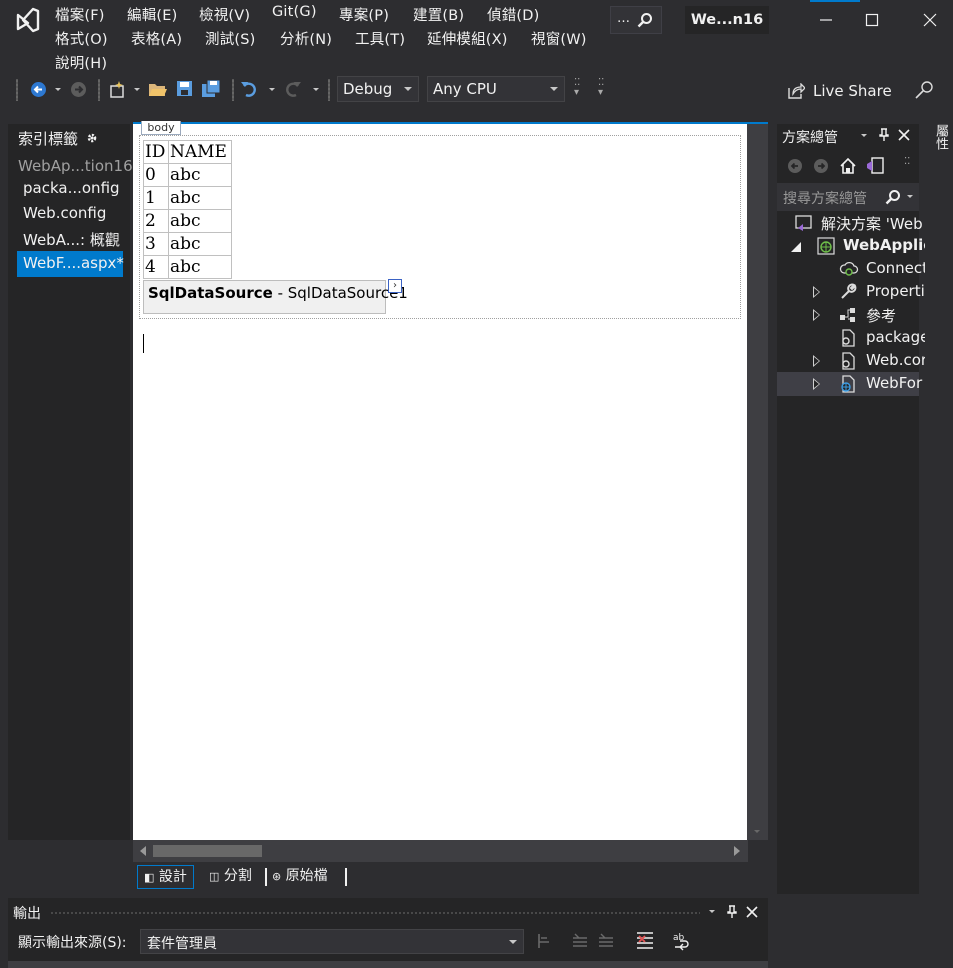 The image size is (953, 968). Describe the element at coordinates (910, 196) in the screenshot. I see `search-options-arrow-icon` at that location.